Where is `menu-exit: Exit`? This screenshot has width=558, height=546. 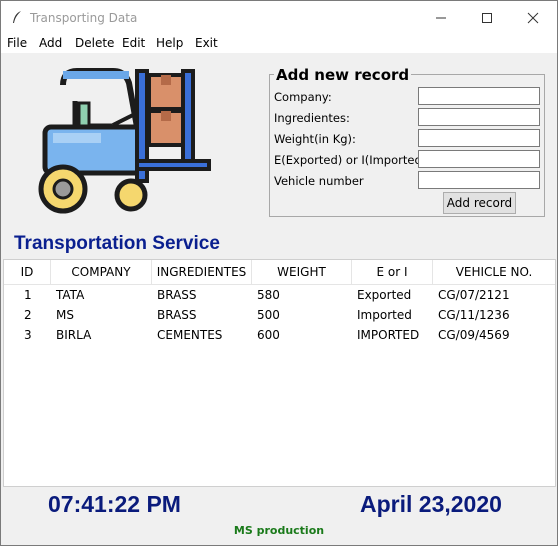
menu-exit: Exit is located at coordinates (206, 43).